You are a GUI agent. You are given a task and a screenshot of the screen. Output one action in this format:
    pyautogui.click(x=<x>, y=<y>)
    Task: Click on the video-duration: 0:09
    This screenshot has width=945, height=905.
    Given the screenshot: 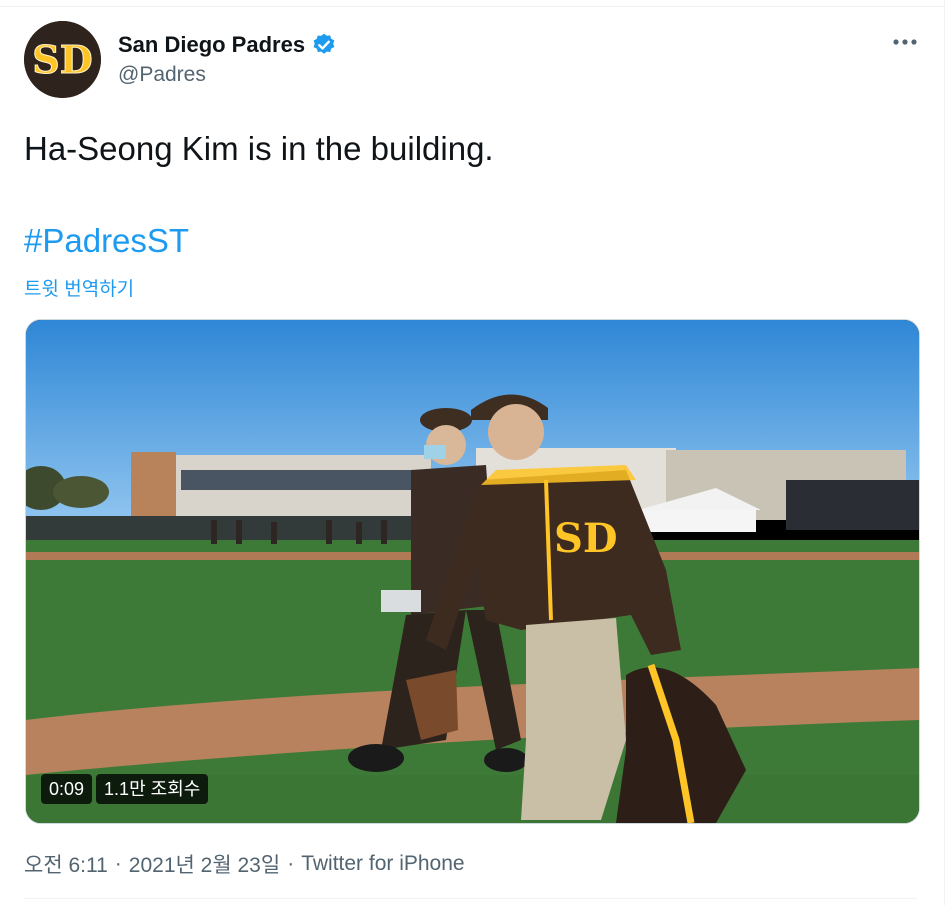 What is the action you would take?
    pyautogui.click(x=67, y=789)
    